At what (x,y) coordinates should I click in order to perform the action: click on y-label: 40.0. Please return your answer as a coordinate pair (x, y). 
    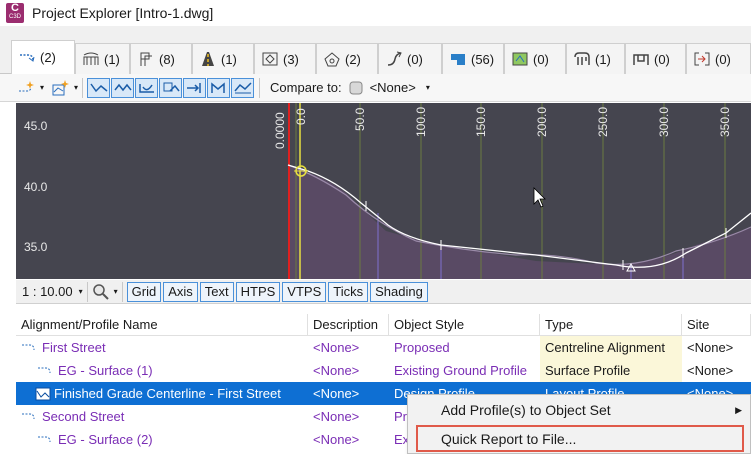
    Looking at the image, I should click on (36, 187).